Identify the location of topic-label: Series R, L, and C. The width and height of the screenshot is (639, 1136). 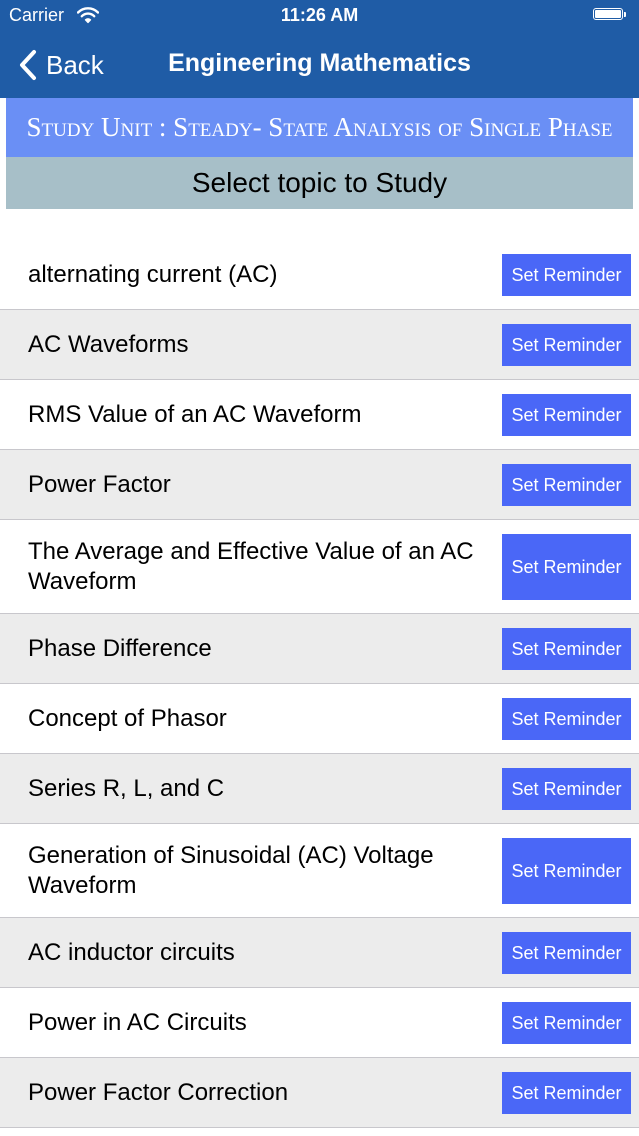
(126, 788).